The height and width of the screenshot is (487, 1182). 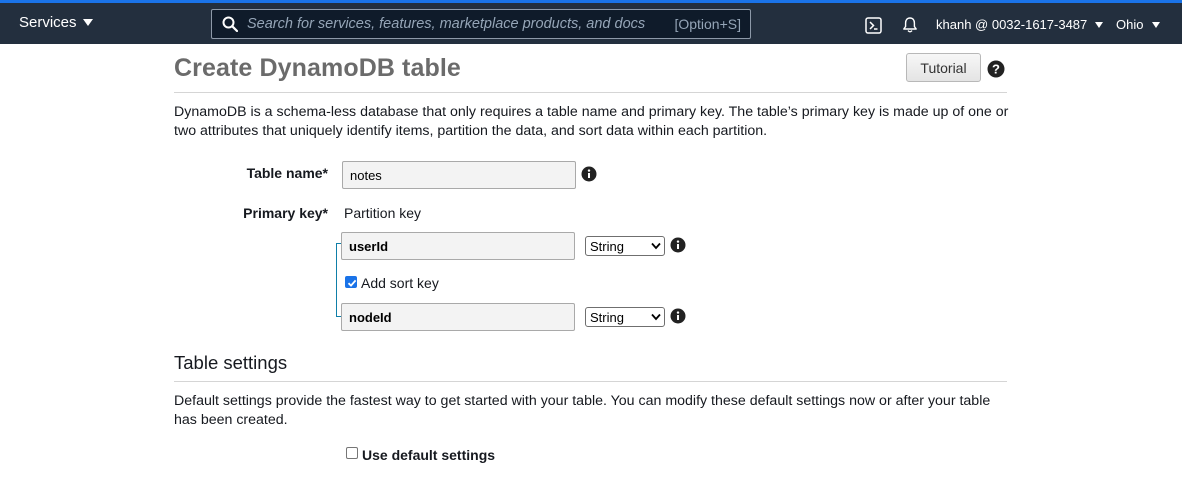 I want to click on partition-key-type-select: String, so click(x=625, y=246).